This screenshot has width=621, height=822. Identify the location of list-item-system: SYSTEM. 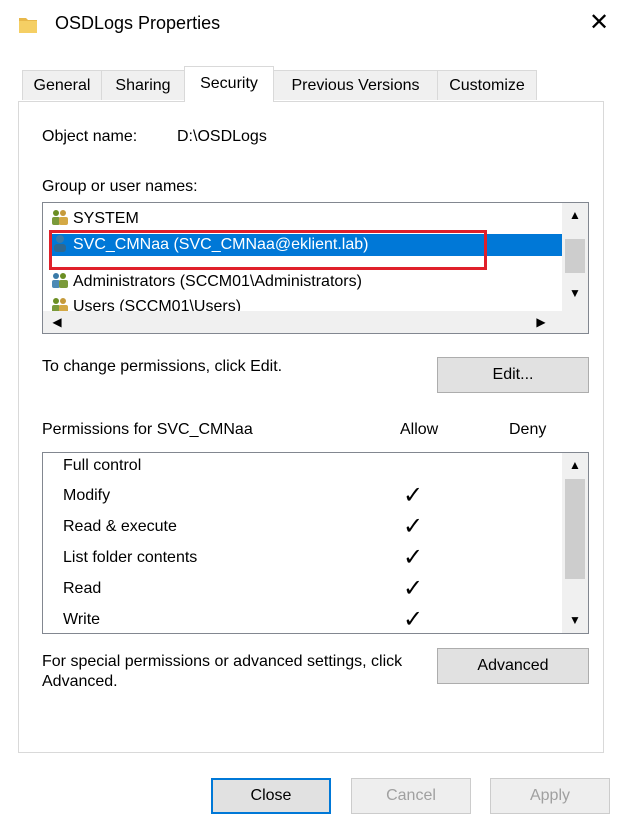
(95, 219).